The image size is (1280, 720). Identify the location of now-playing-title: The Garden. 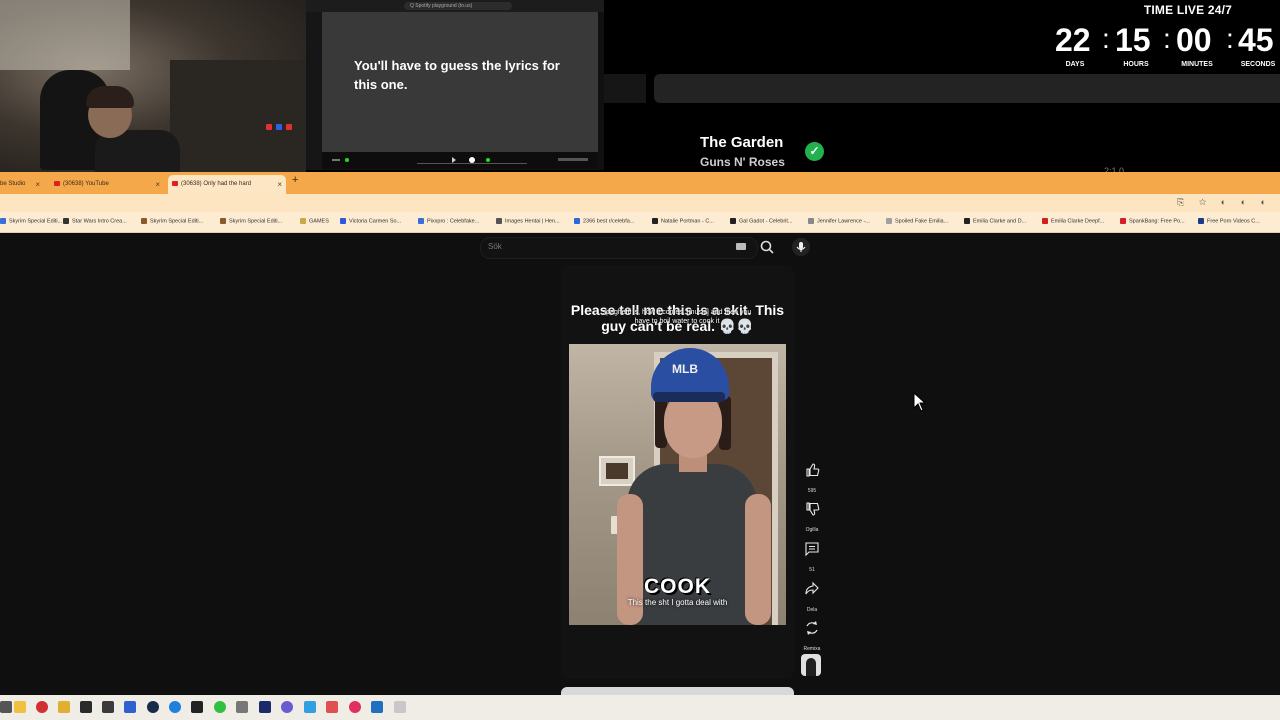
(742, 142).